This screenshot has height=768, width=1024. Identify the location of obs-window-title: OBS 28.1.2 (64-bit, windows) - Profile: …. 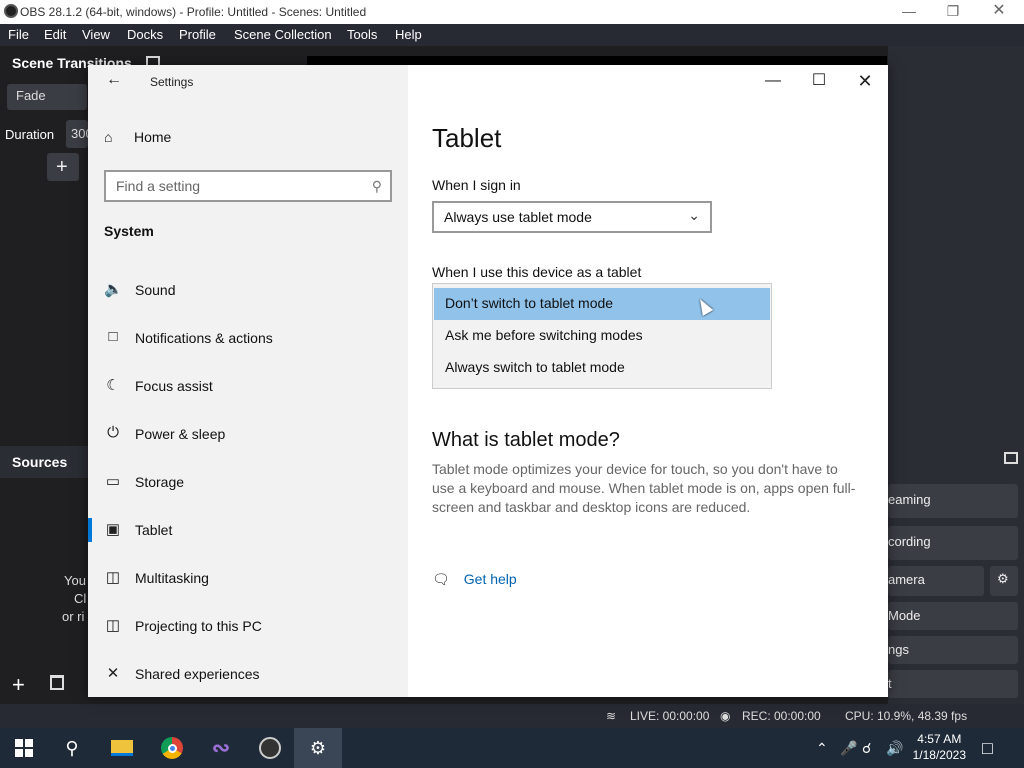
(193, 12).